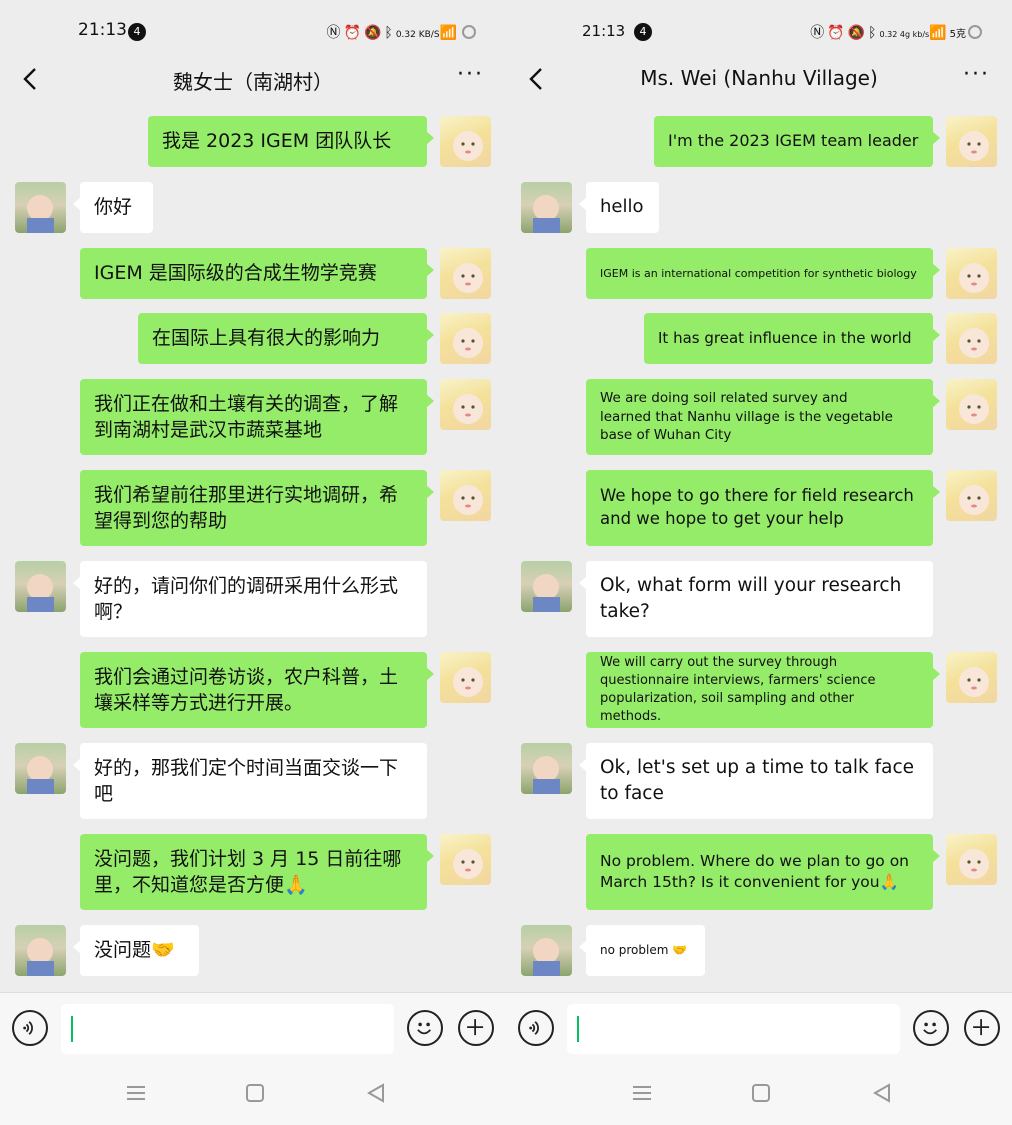 This screenshot has height=1125, width=1012. I want to click on network-speed: 0.32 KB/S, so click(417, 35).